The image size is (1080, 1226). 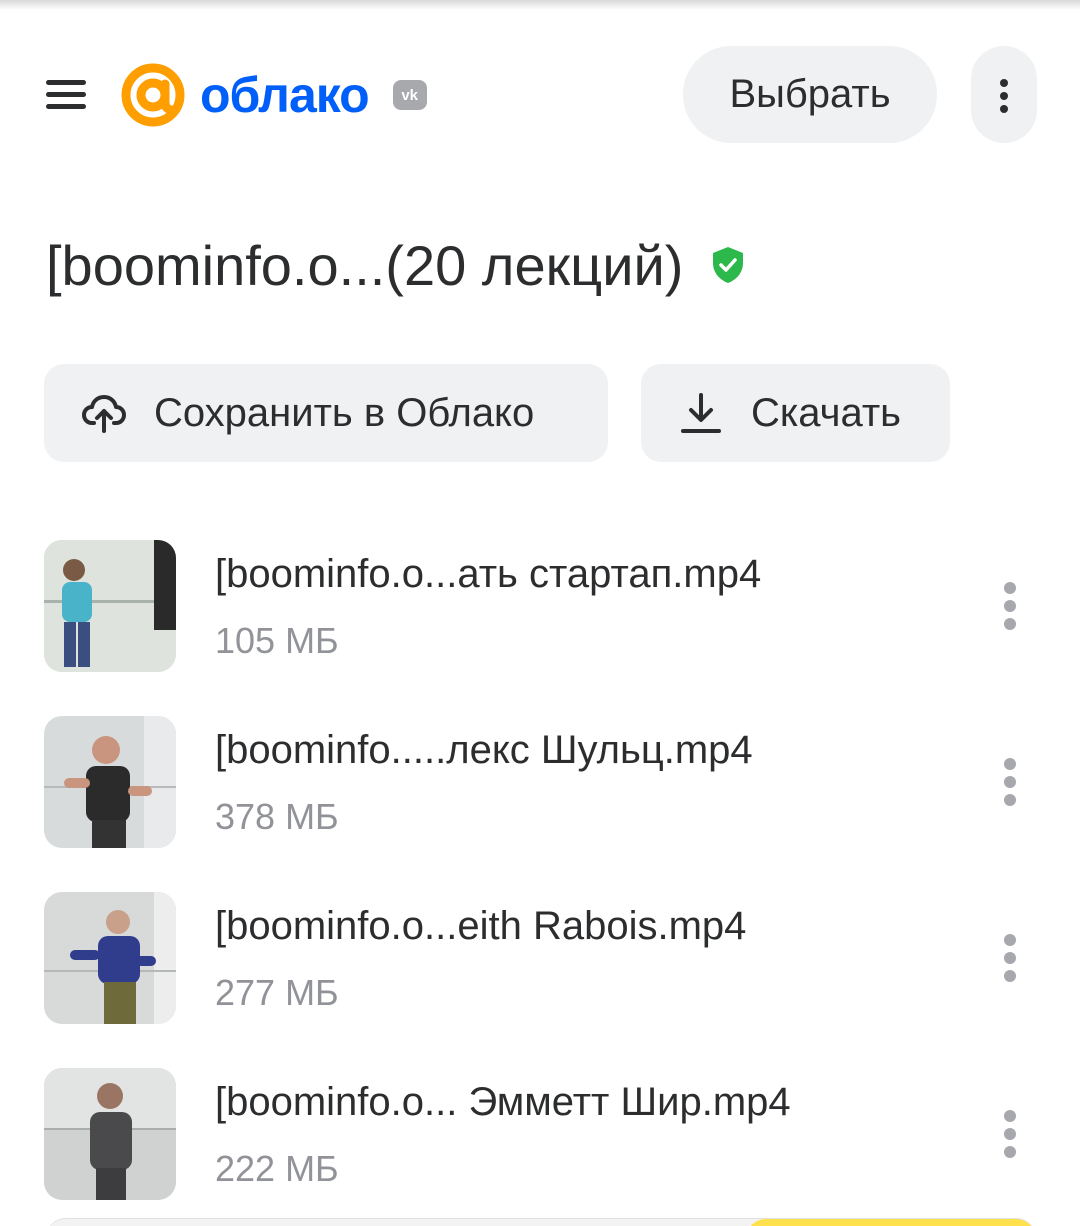 I want to click on logo-text: облако, so click(x=285, y=95).